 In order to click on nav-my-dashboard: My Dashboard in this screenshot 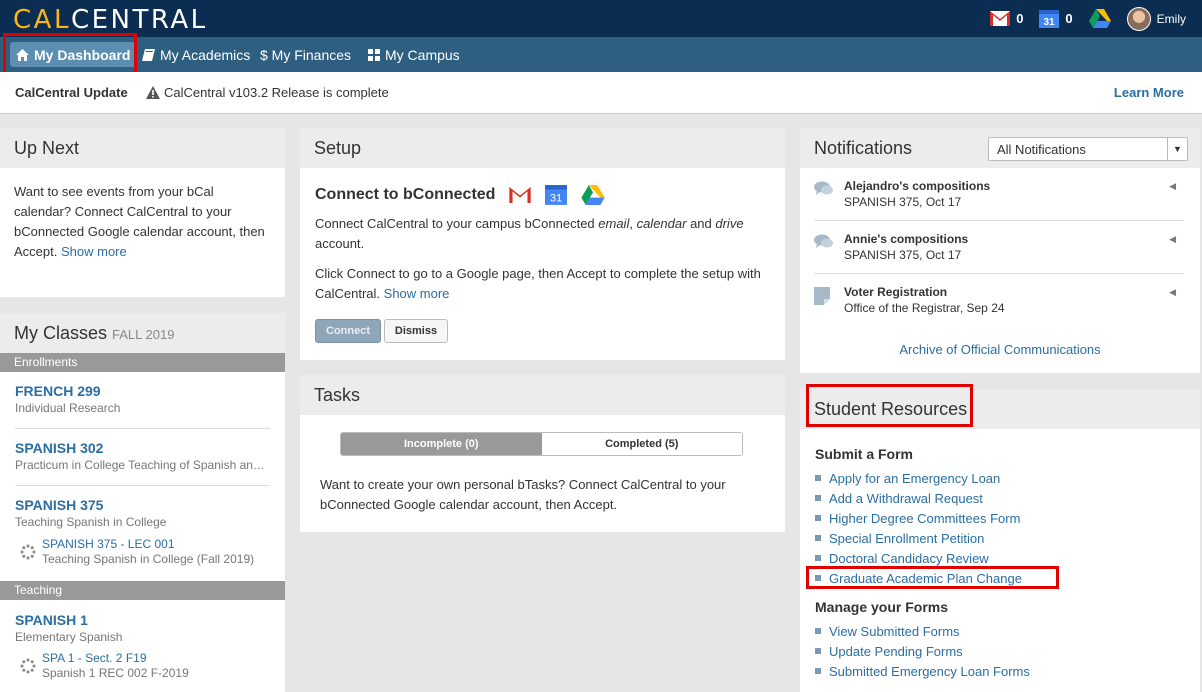, I will do `click(73, 54)`.